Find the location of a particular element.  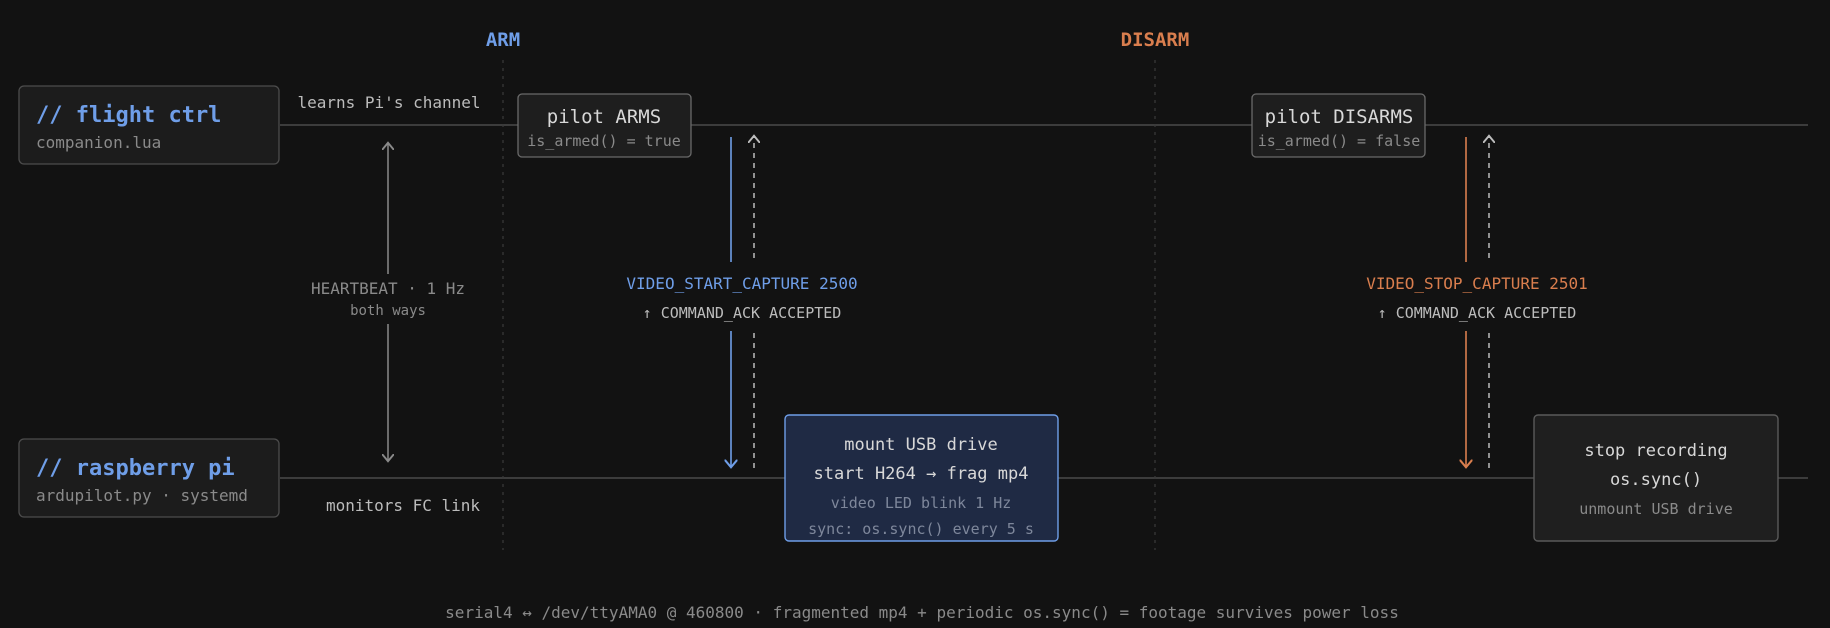

stop-command-label: VIDEO_STOP_CAPTURE 2501 is located at coordinates (1477, 283).